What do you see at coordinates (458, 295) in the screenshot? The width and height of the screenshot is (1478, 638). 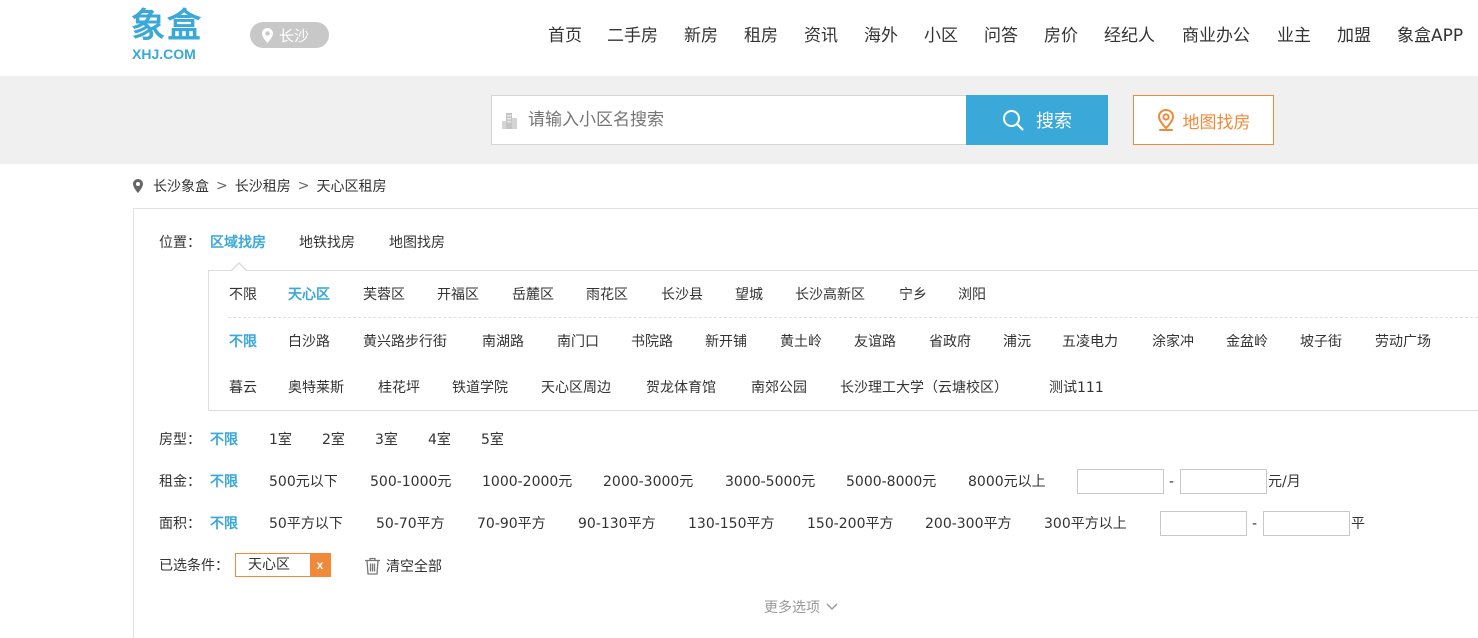 I see `district-option: 开福区` at bounding box center [458, 295].